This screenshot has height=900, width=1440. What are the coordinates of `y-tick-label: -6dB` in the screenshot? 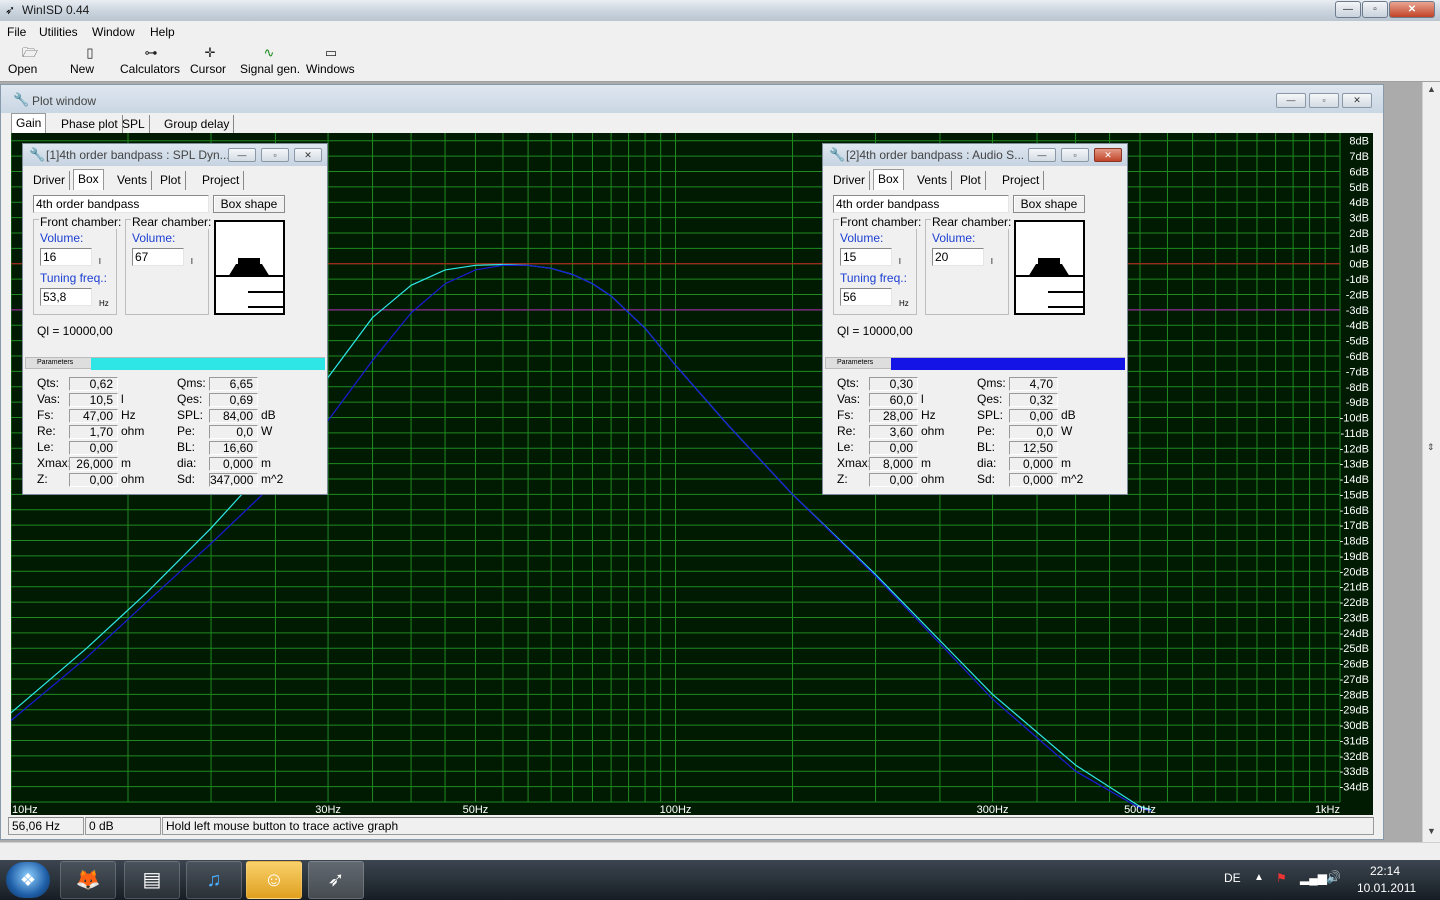 It's located at (1357, 357).